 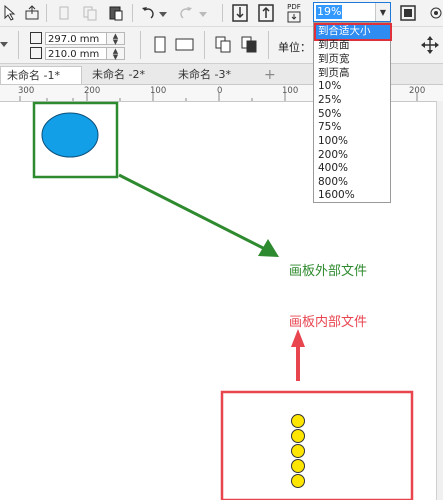 What do you see at coordinates (160, 45) in the screenshot?
I see `portrait-icon` at bounding box center [160, 45].